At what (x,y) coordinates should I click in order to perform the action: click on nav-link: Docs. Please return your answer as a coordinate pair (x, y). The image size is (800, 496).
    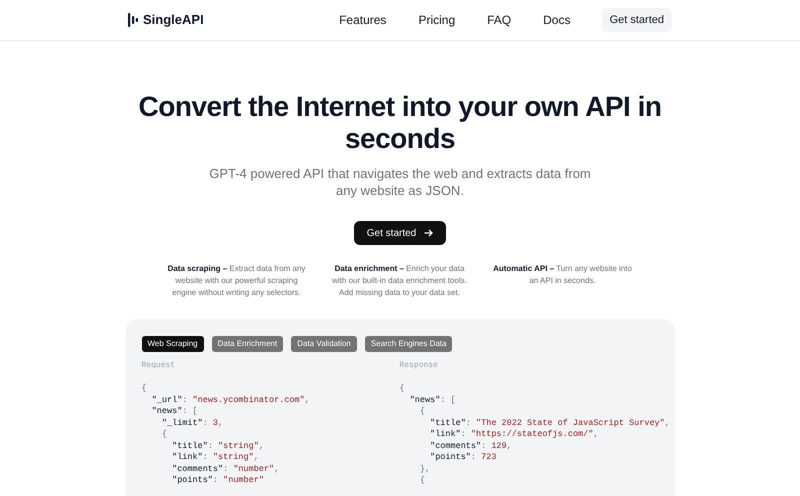
    Looking at the image, I should click on (556, 20).